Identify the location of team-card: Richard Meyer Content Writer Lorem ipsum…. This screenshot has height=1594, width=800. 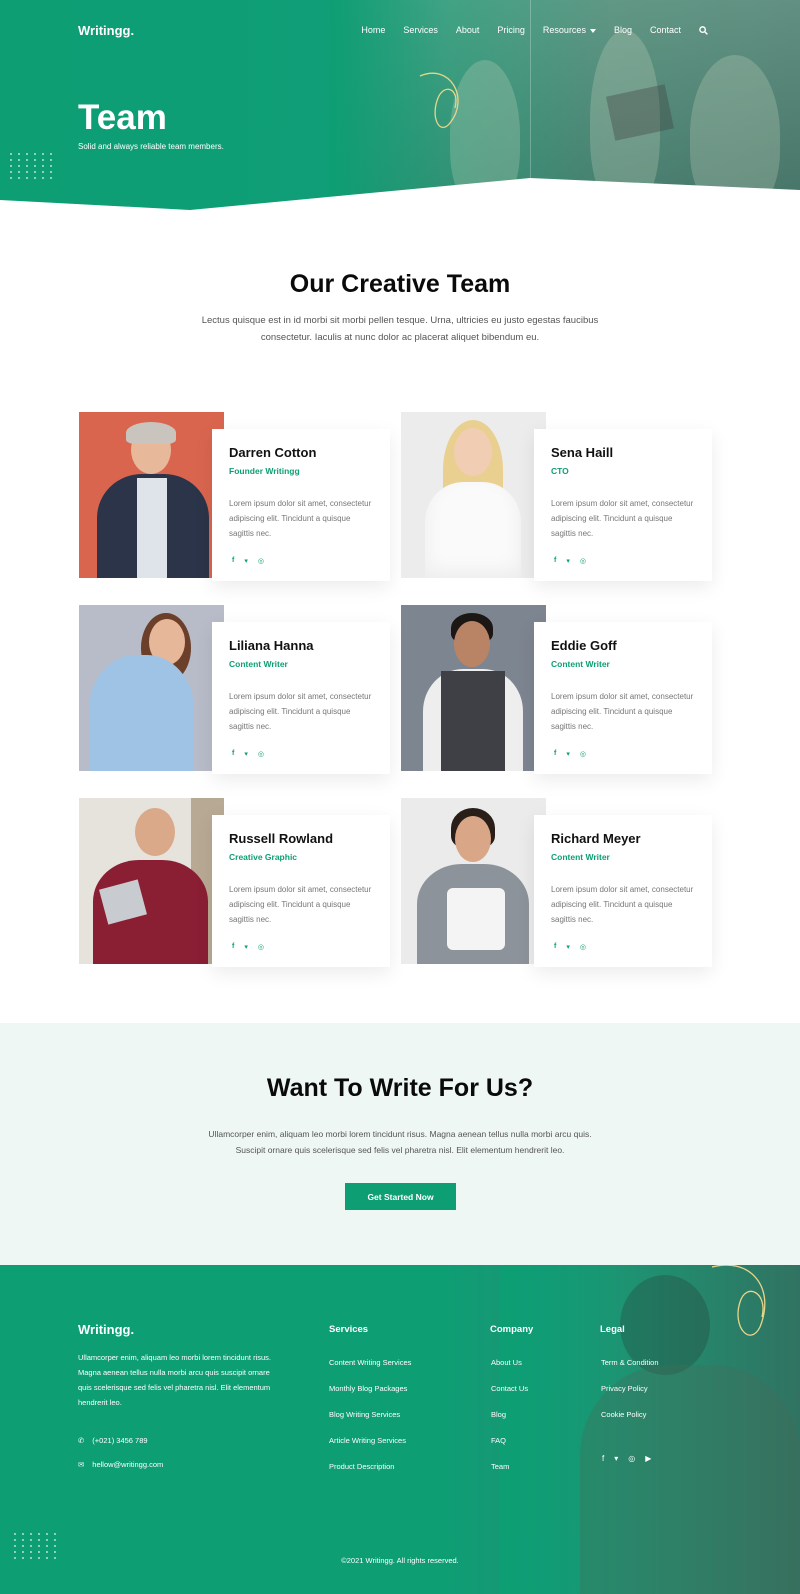
(558, 883).